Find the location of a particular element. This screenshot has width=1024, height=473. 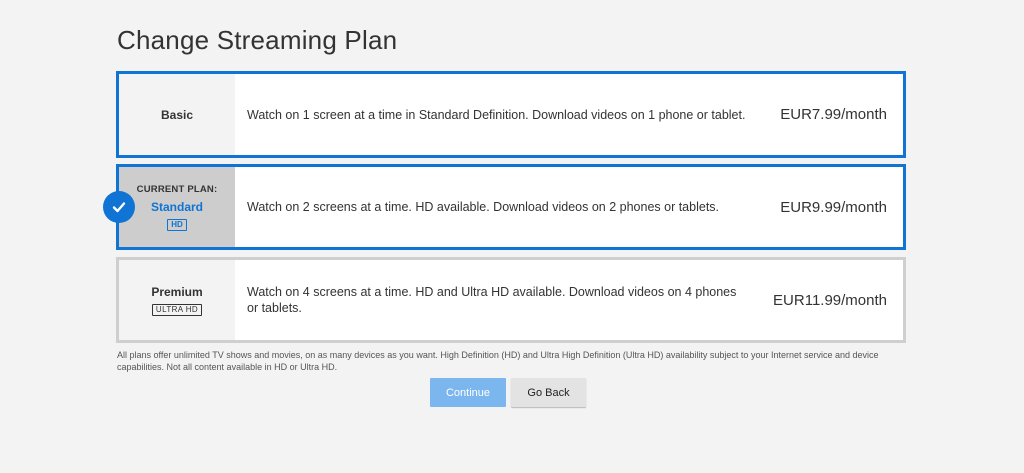

plan-label-premium: Premium ULTRA HD is located at coordinates (177, 300).